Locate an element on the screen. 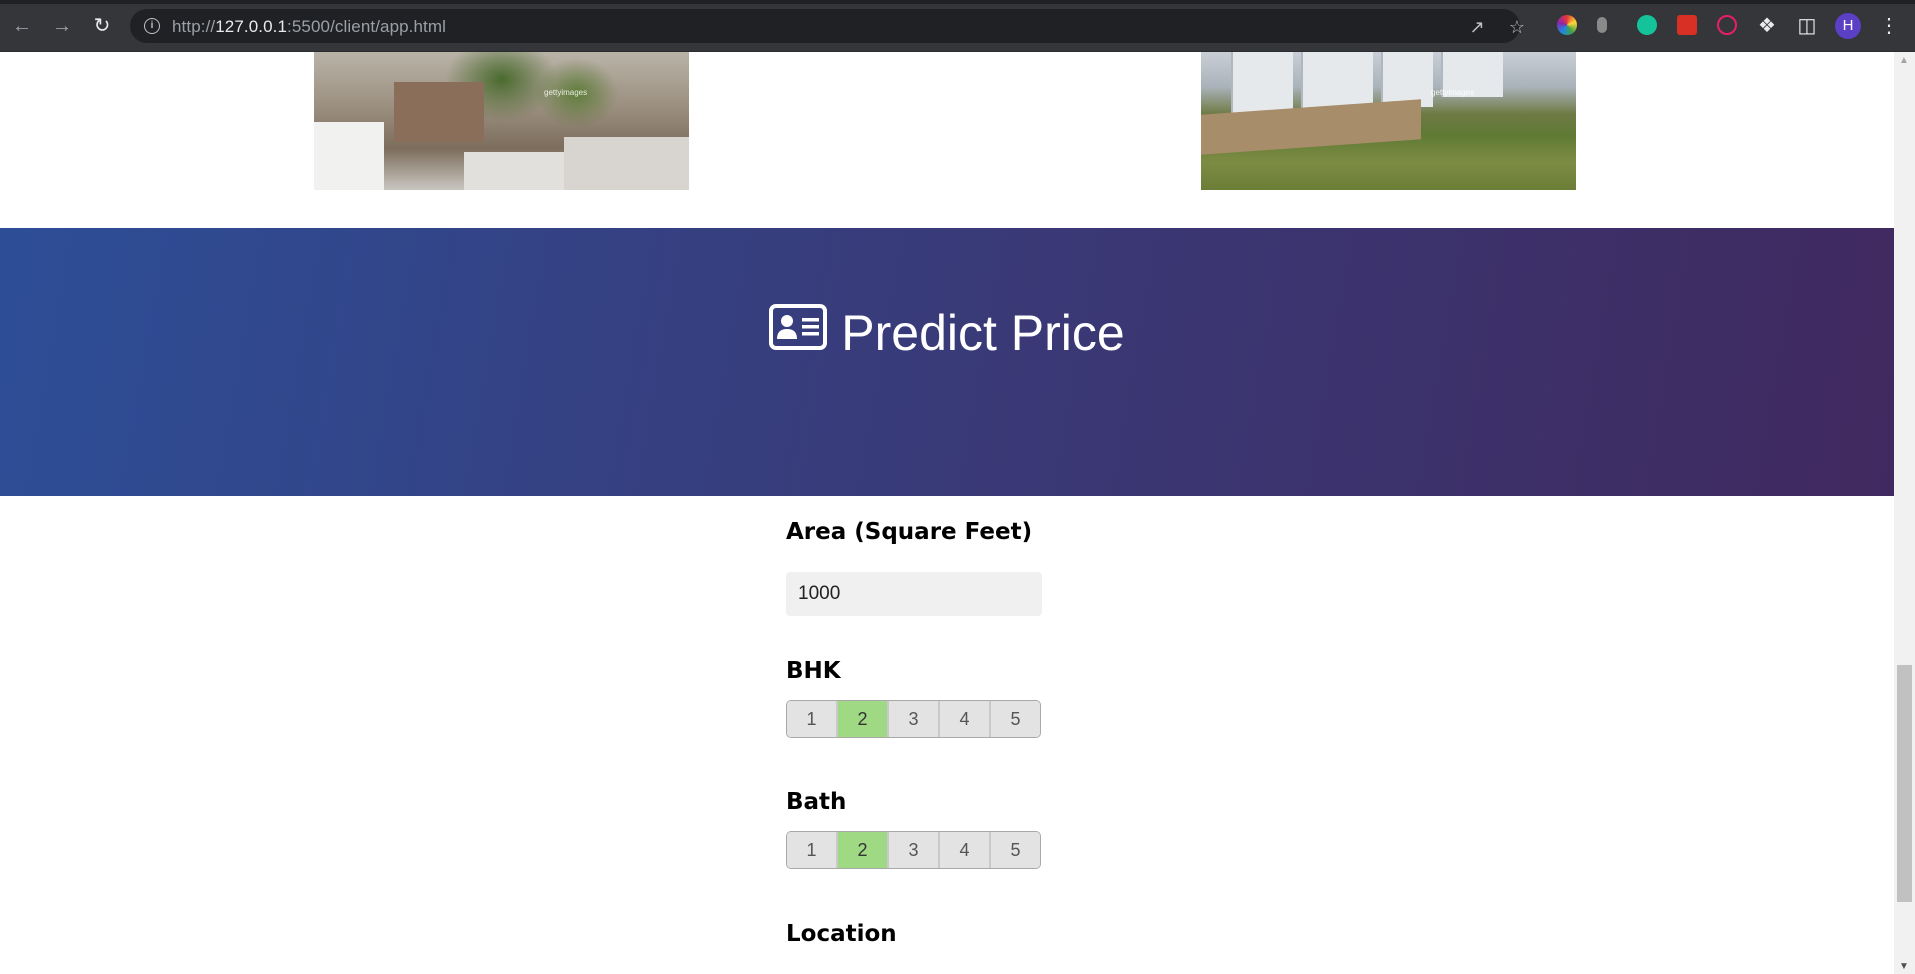  extension-icon is located at coordinates (1602, 25).